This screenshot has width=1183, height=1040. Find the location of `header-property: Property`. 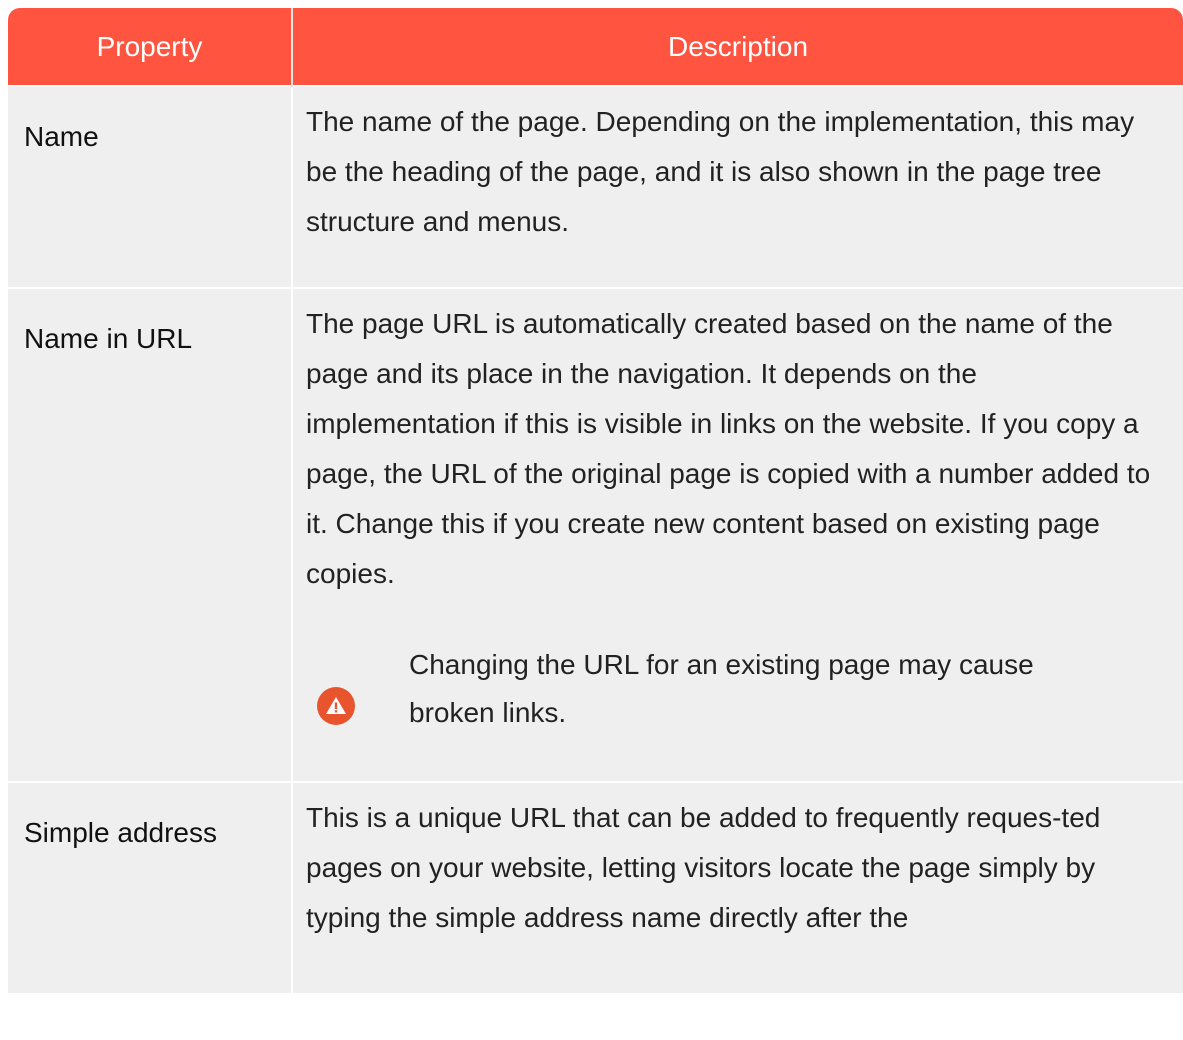

header-property: Property is located at coordinates (150, 47).